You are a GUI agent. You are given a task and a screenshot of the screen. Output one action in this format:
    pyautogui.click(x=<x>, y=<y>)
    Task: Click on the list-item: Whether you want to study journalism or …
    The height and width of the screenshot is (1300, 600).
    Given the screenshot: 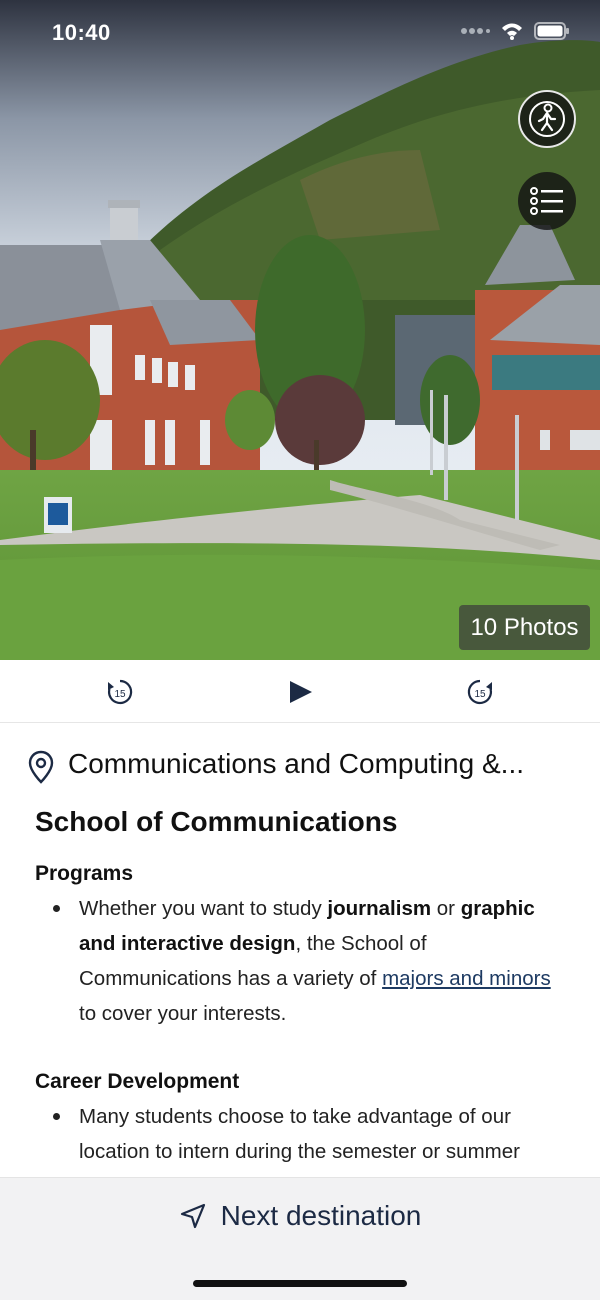 What is the action you would take?
    pyautogui.click(x=304, y=961)
    